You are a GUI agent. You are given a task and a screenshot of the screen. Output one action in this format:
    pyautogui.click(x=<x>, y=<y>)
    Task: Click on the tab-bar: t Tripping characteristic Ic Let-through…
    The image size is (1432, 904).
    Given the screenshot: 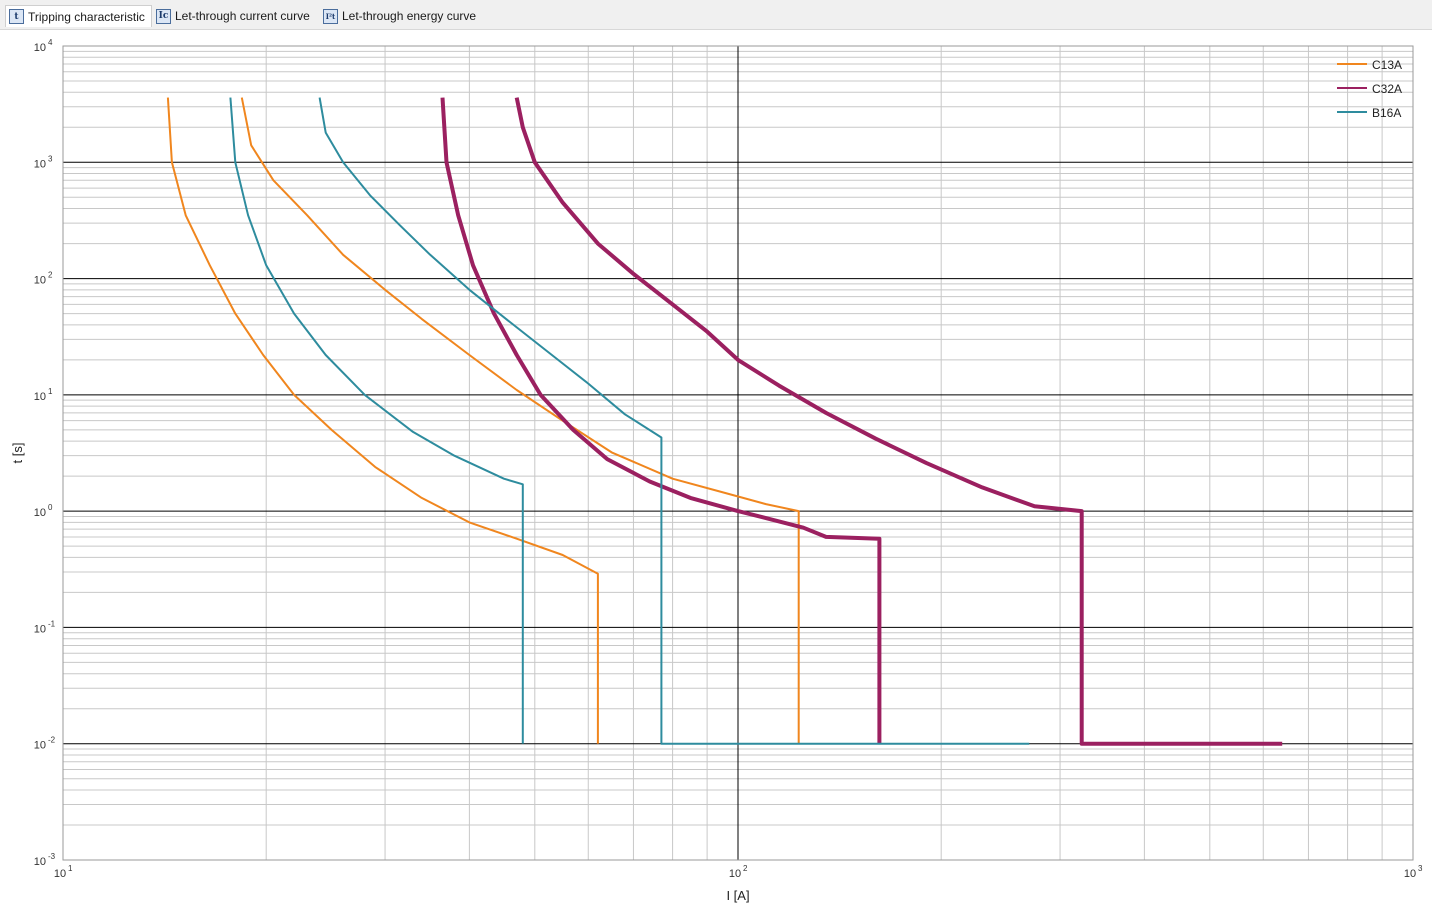 What is the action you would take?
    pyautogui.click(x=716, y=15)
    